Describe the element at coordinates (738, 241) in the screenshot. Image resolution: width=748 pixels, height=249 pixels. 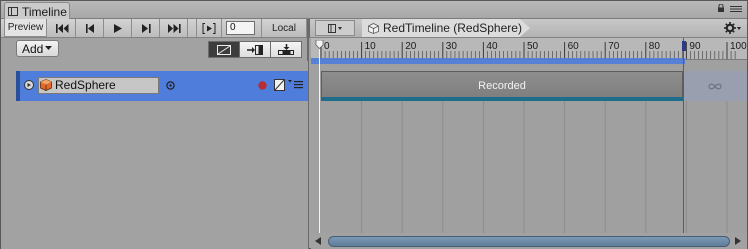
I see `scroll-right-icon` at that location.